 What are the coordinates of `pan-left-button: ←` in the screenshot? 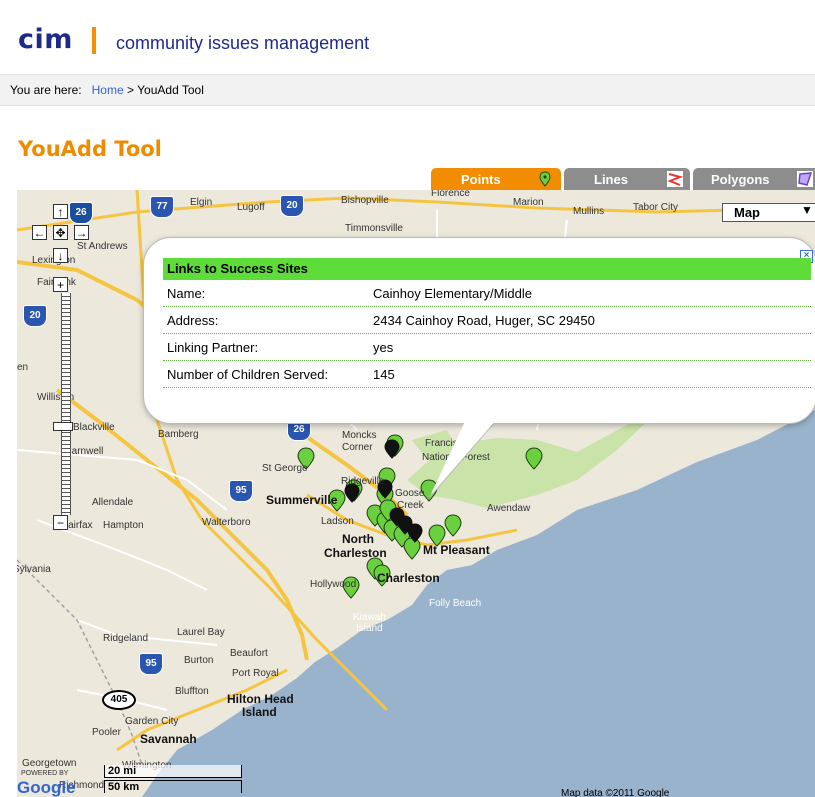 It's located at (39, 232).